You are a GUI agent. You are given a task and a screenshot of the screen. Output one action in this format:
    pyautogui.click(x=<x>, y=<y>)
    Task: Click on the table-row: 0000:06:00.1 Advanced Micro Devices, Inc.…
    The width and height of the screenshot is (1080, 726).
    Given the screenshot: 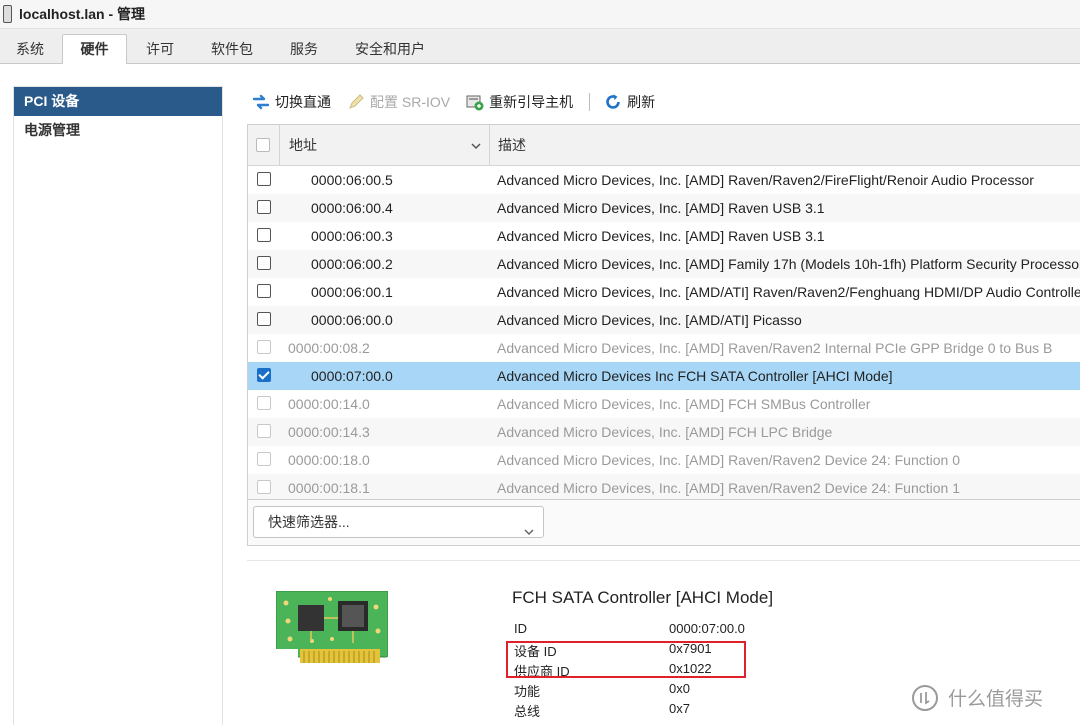 What is the action you would take?
    pyautogui.click(x=664, y=292)
    